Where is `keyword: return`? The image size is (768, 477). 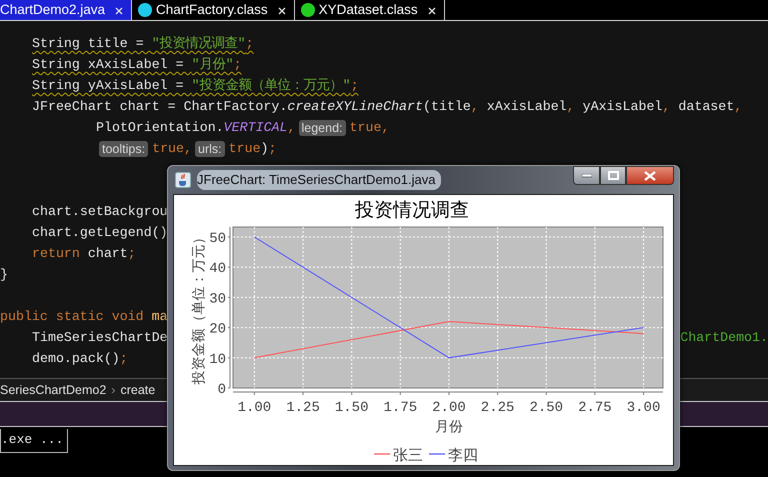
keyword: return is located at coordinates (56, 254).